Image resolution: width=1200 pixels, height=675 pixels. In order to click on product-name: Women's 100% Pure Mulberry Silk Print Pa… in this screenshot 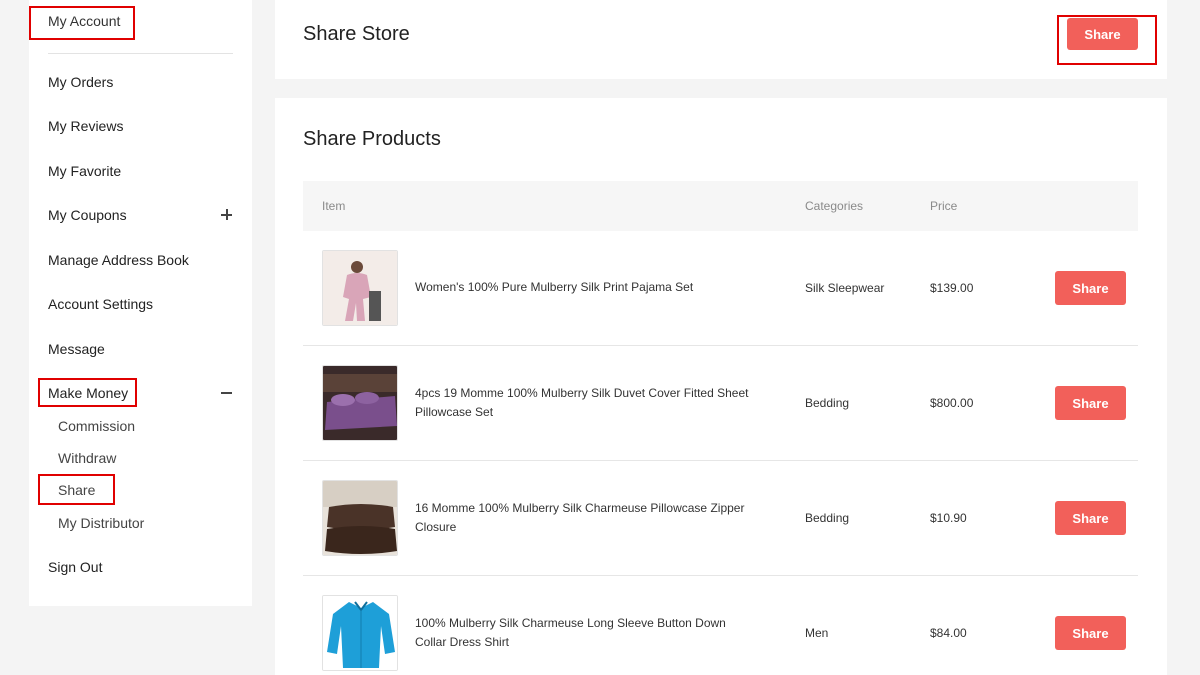, I will do `click(587, 287)`.